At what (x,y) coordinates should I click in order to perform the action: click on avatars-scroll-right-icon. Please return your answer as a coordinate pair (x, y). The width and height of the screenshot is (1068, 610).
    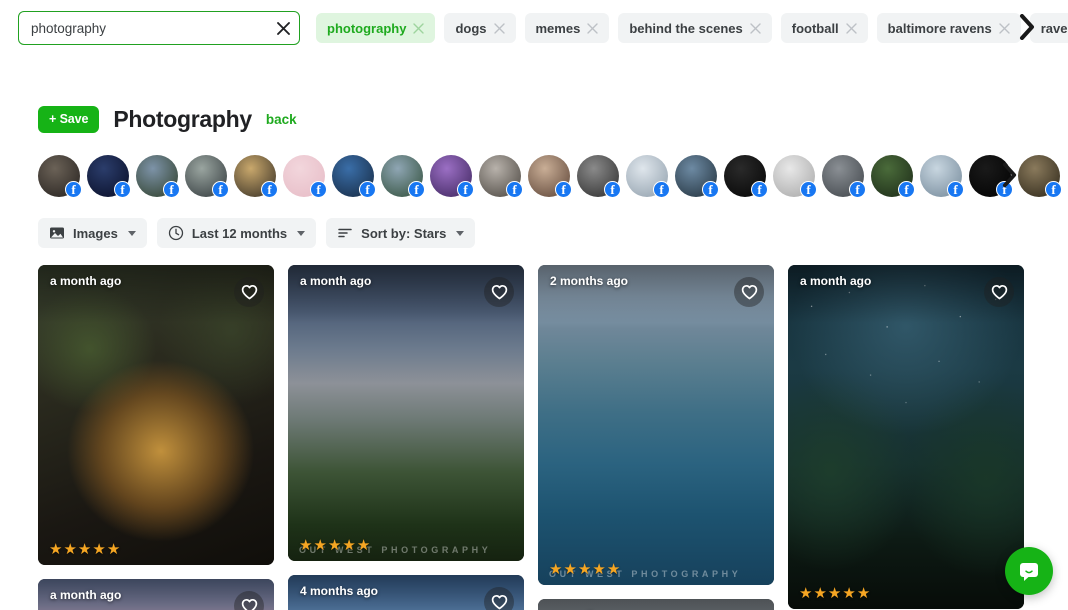
    Looking at the image, I should click on (1010, 175).